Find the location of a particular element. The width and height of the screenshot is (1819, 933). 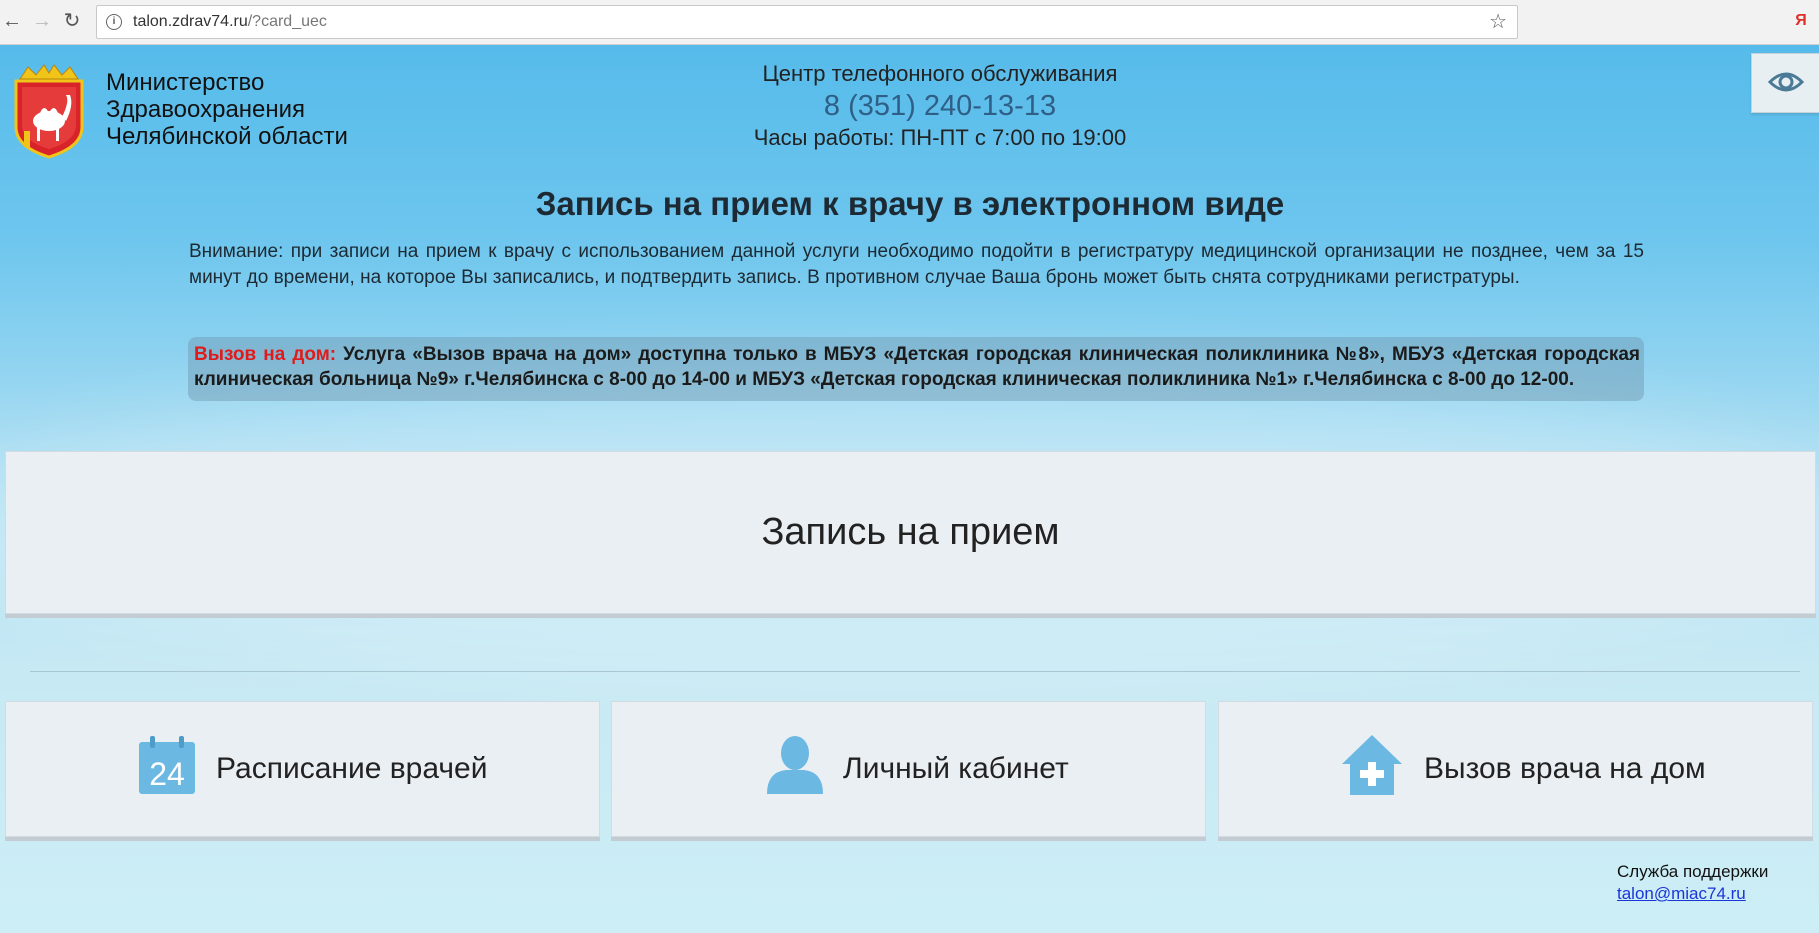

support-email-link: talon@miac74.ru is located at coordinates (1681, 893).